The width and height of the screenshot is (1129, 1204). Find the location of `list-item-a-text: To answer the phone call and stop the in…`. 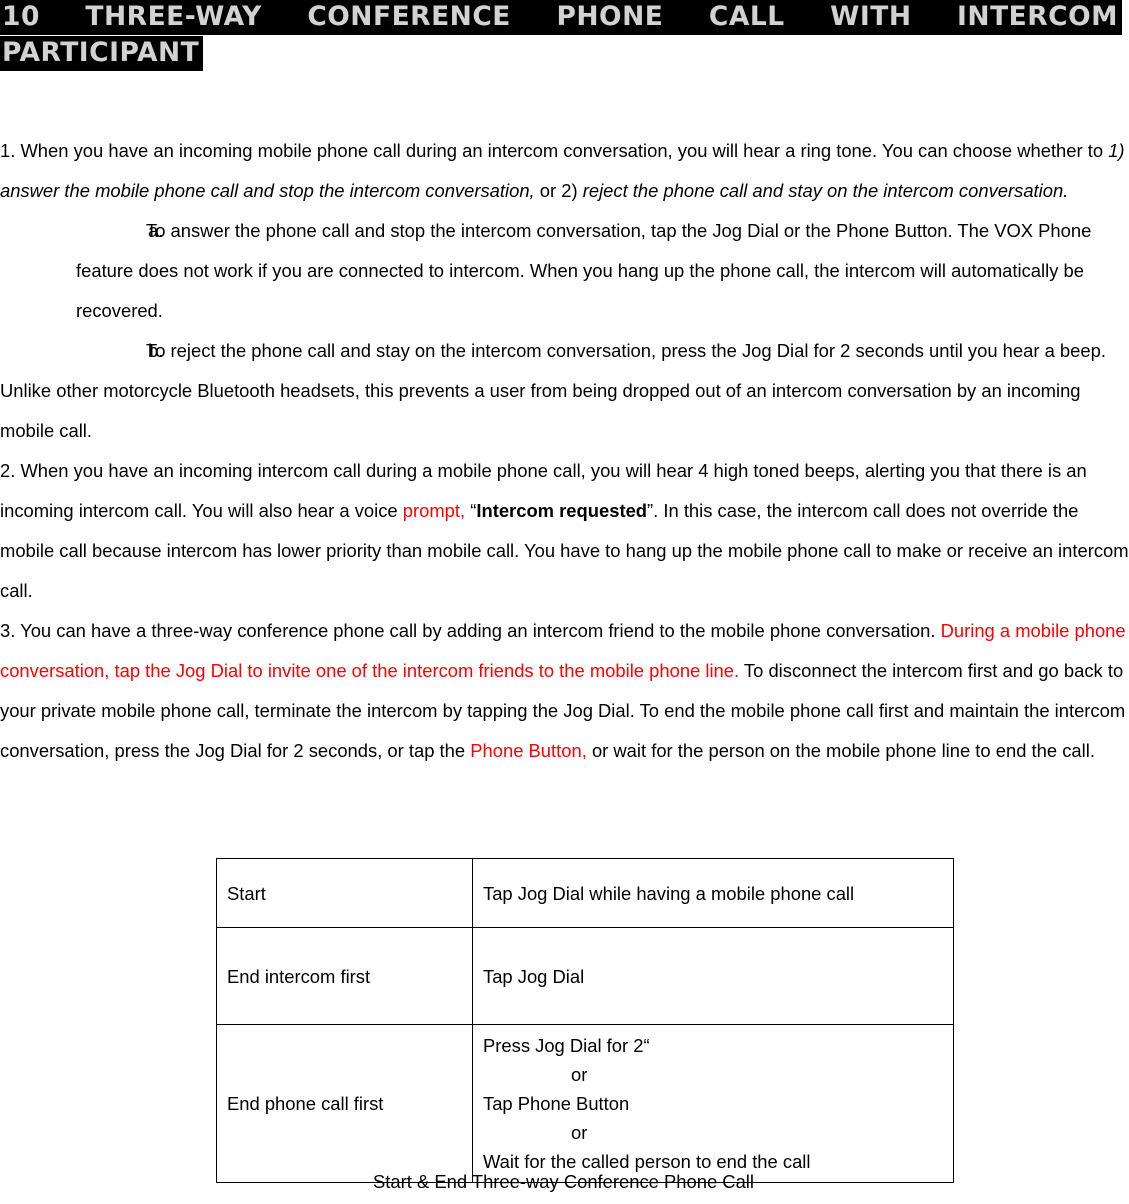

list-item-a-text: To answer the phone call and stop the in… is located at coordinates (584, 270).